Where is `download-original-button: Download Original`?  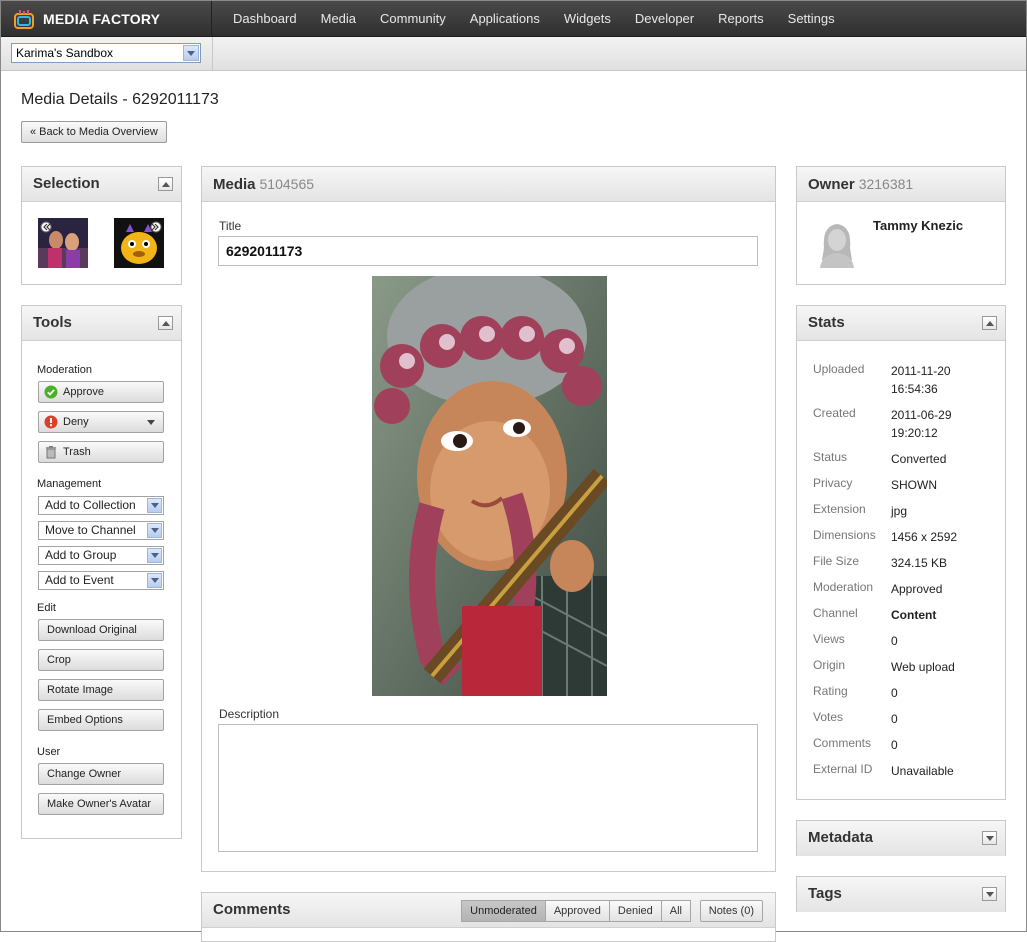
download-original-button: Download Original is located at coordinates (101, 630).